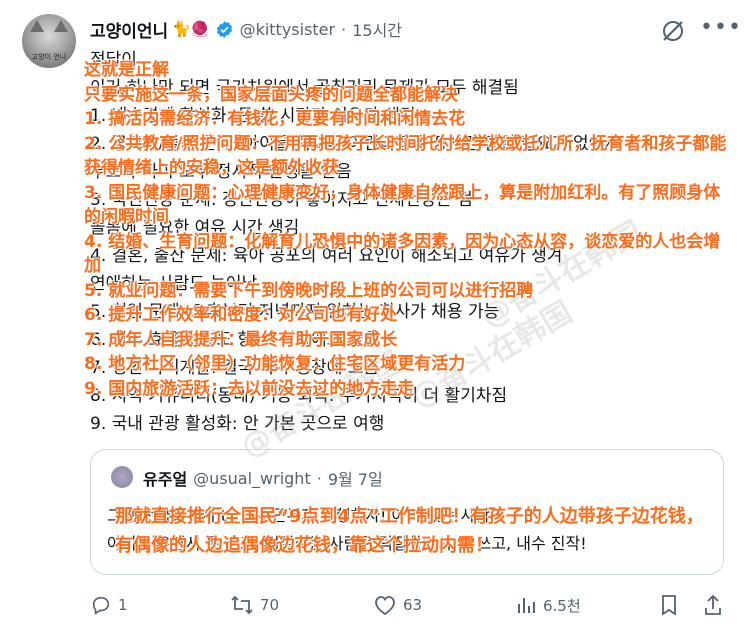 Image resolution: width=748 pixels, height=634 pixels. What do you see at coordinates (355, 479) in the screenshot?
I see `quoted-tweet-date: 9월 7일` at bounding box center [355, 479].